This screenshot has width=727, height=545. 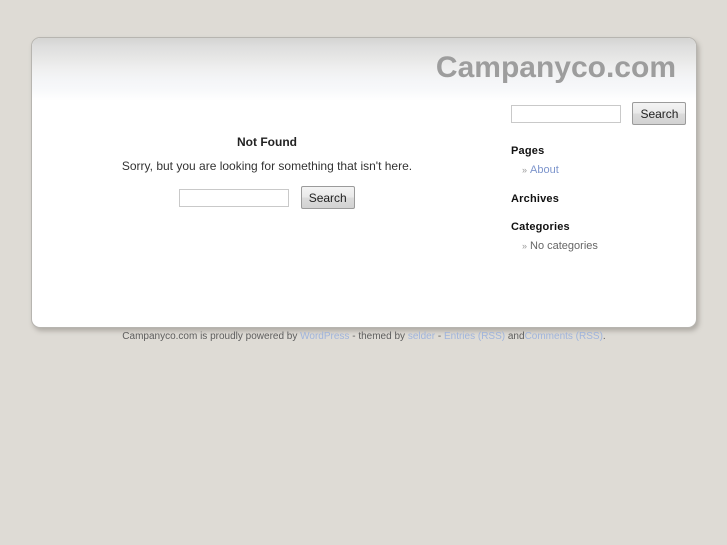 What do you see at coordinates (535, 199) in the screenshot?
I see `widget-title-archives: Archives` at bounding box center [535, 199].